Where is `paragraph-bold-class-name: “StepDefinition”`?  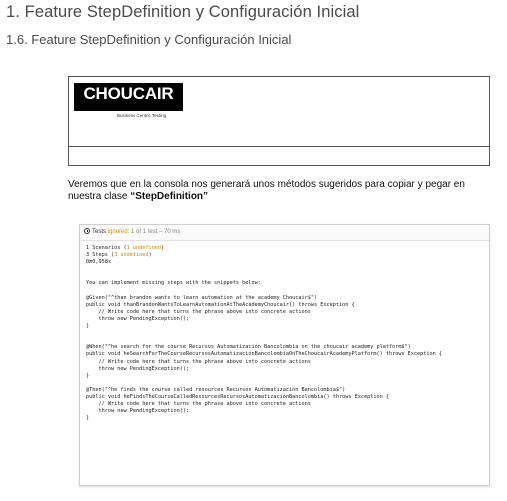 paragraph-bold-class-name: “StepDefinition” is located at coordinates (169, 196).